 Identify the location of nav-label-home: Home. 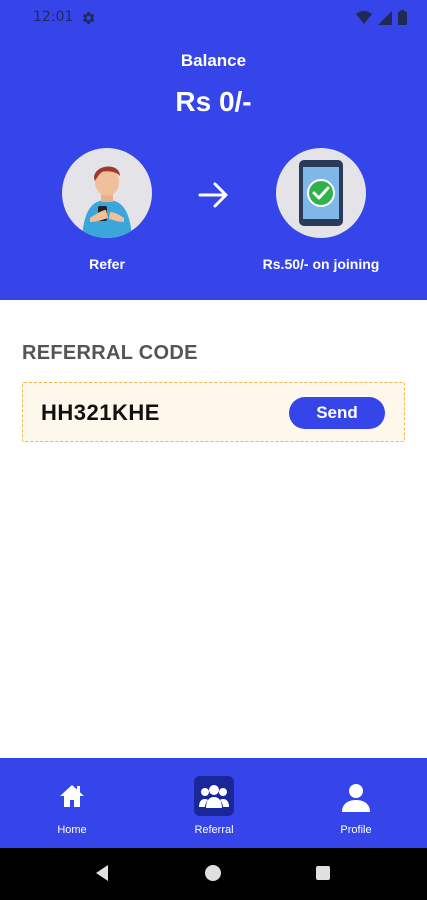
(72, 830).